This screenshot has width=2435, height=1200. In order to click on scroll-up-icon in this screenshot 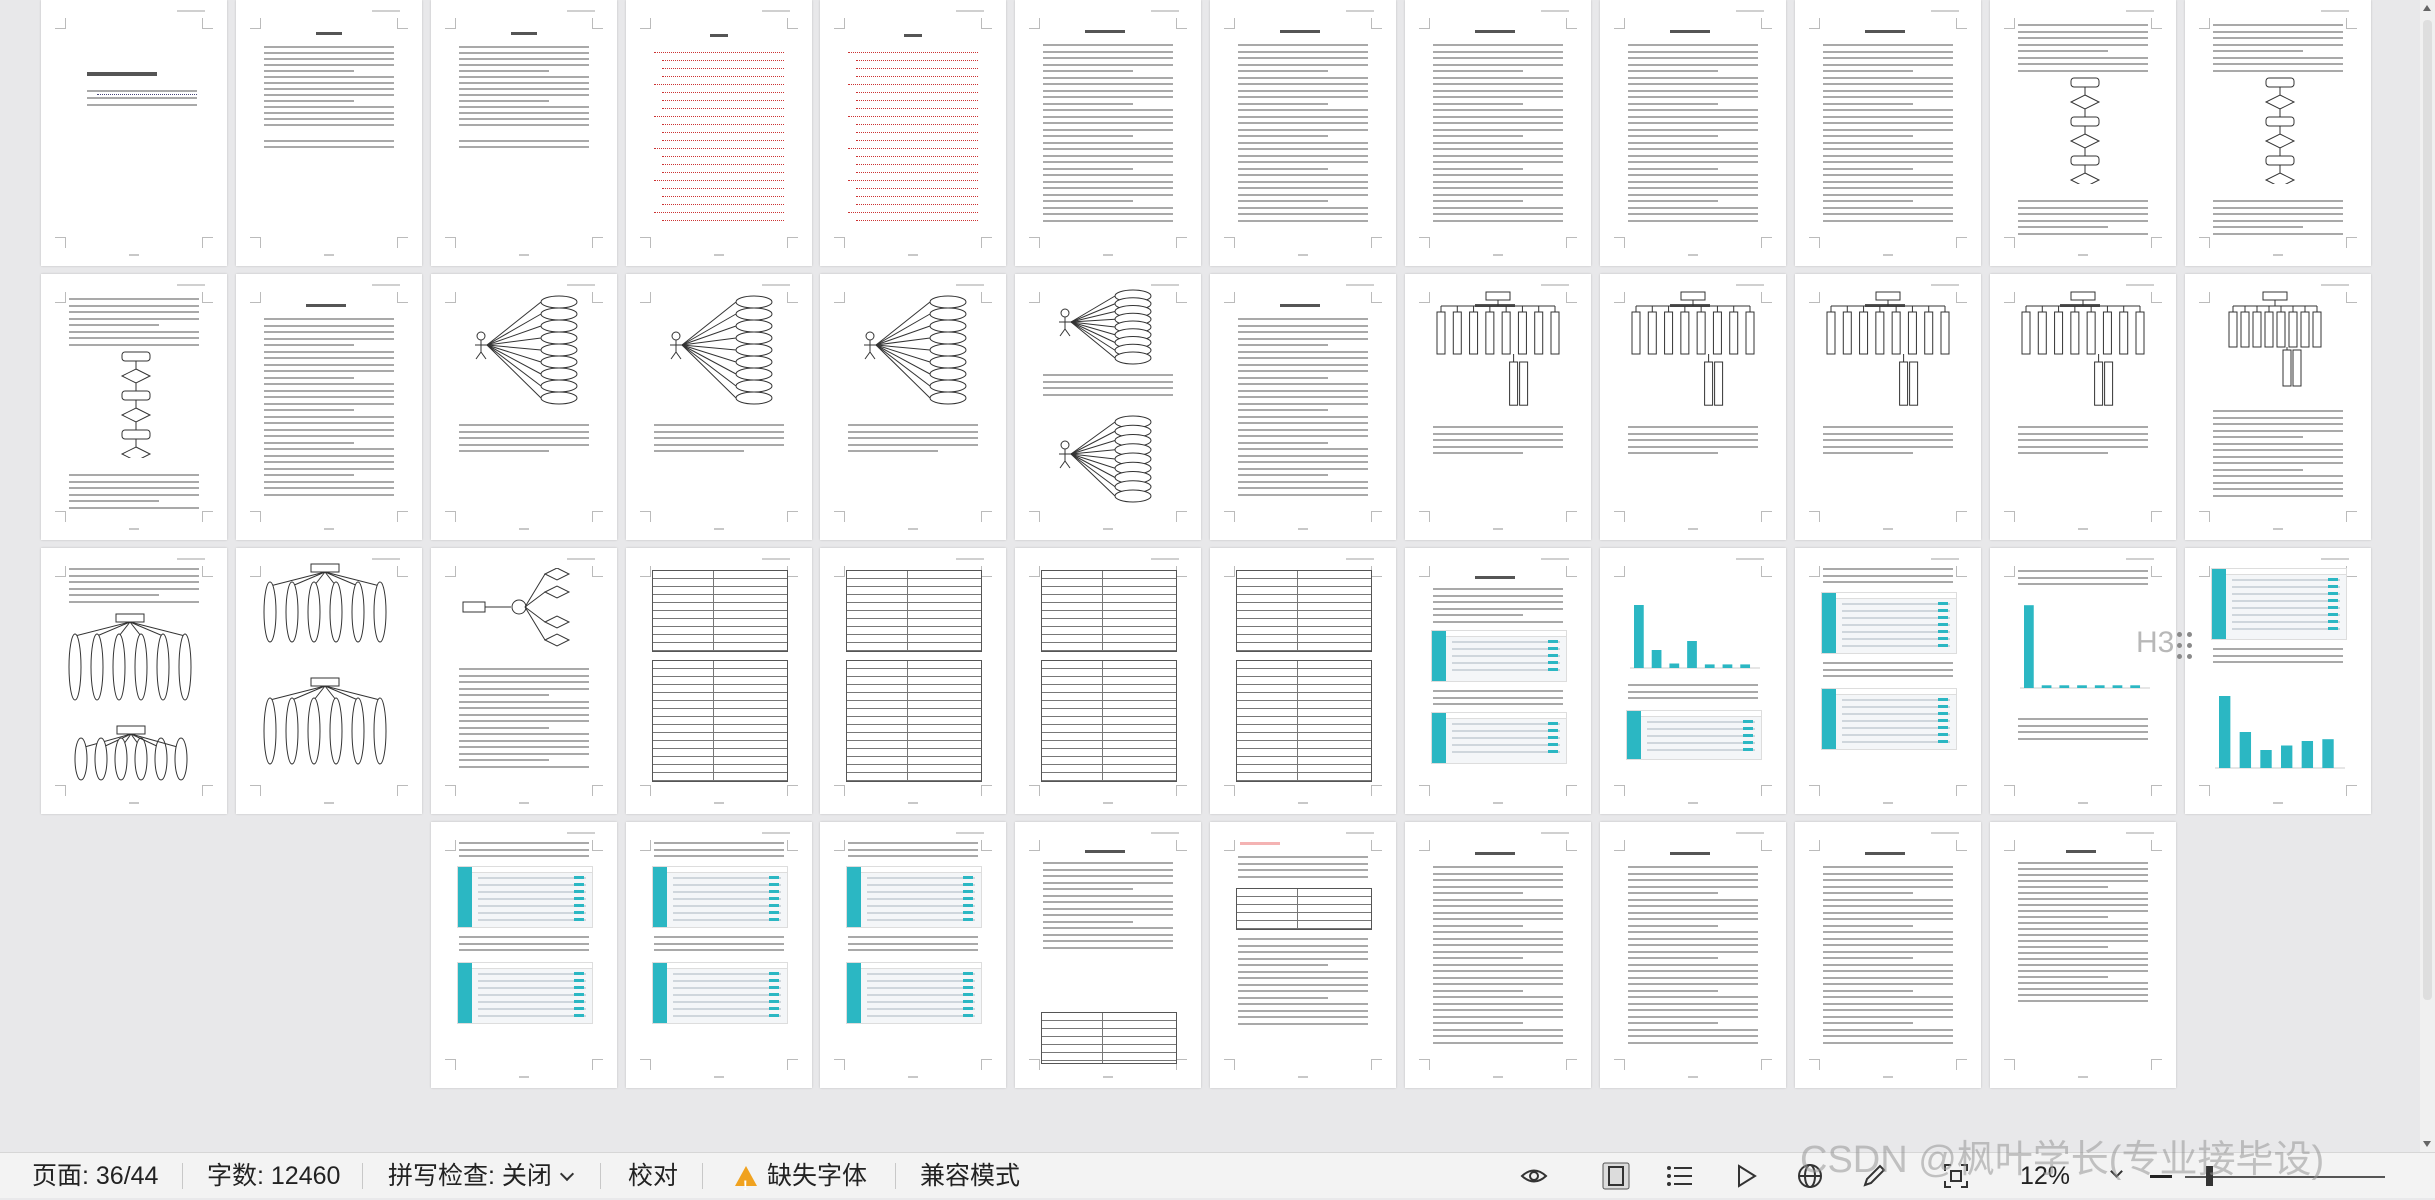, I will do `click(2427, 8)`.